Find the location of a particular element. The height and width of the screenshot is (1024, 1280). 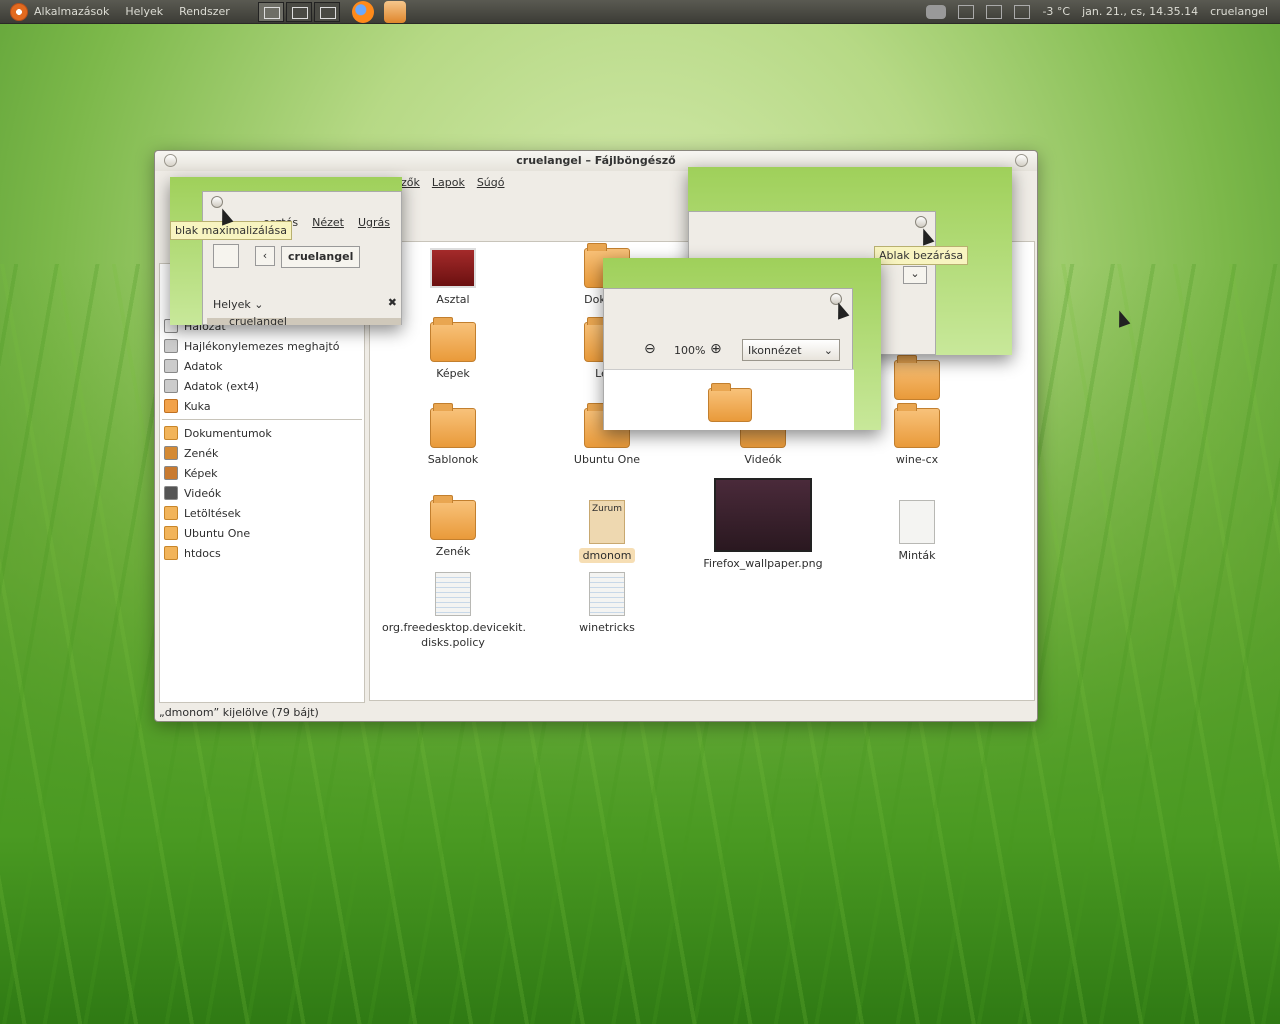

edit-pencil-icon is located at coordinates (226, 256).